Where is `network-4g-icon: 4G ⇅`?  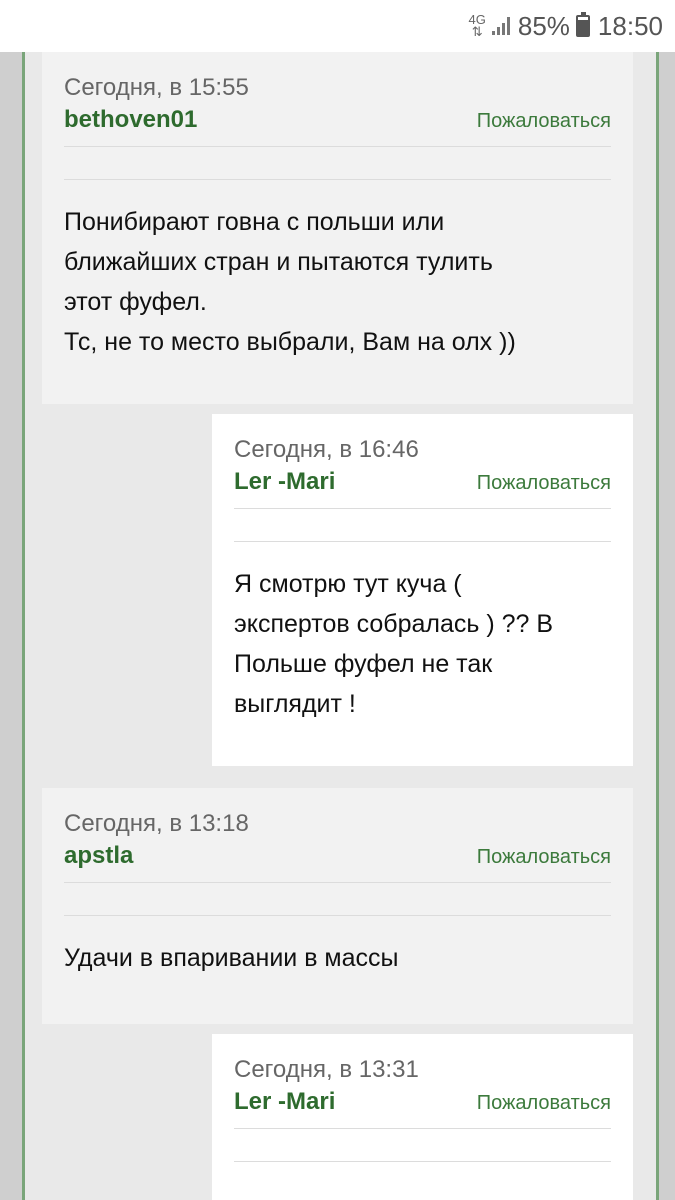
network-4g-icon: 4G ⇅ is located at coordinates (477, 25).